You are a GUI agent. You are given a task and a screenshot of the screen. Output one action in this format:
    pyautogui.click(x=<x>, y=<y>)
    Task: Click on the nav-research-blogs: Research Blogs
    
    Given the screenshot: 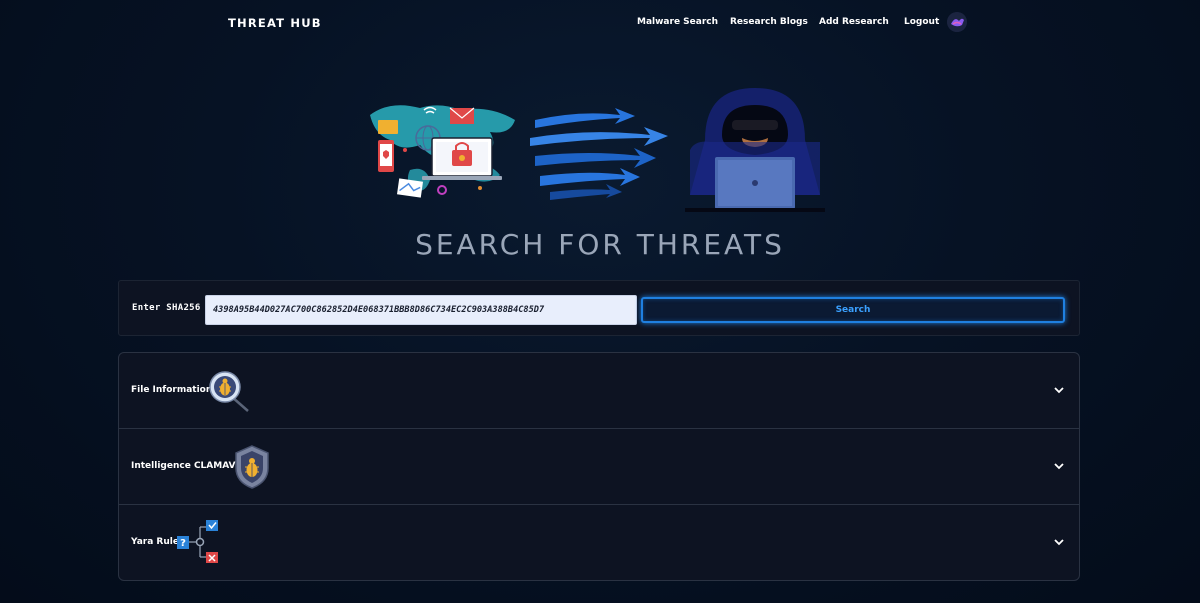 What is the action you would take?
    pyautogui.click(x=769, y=22)
    